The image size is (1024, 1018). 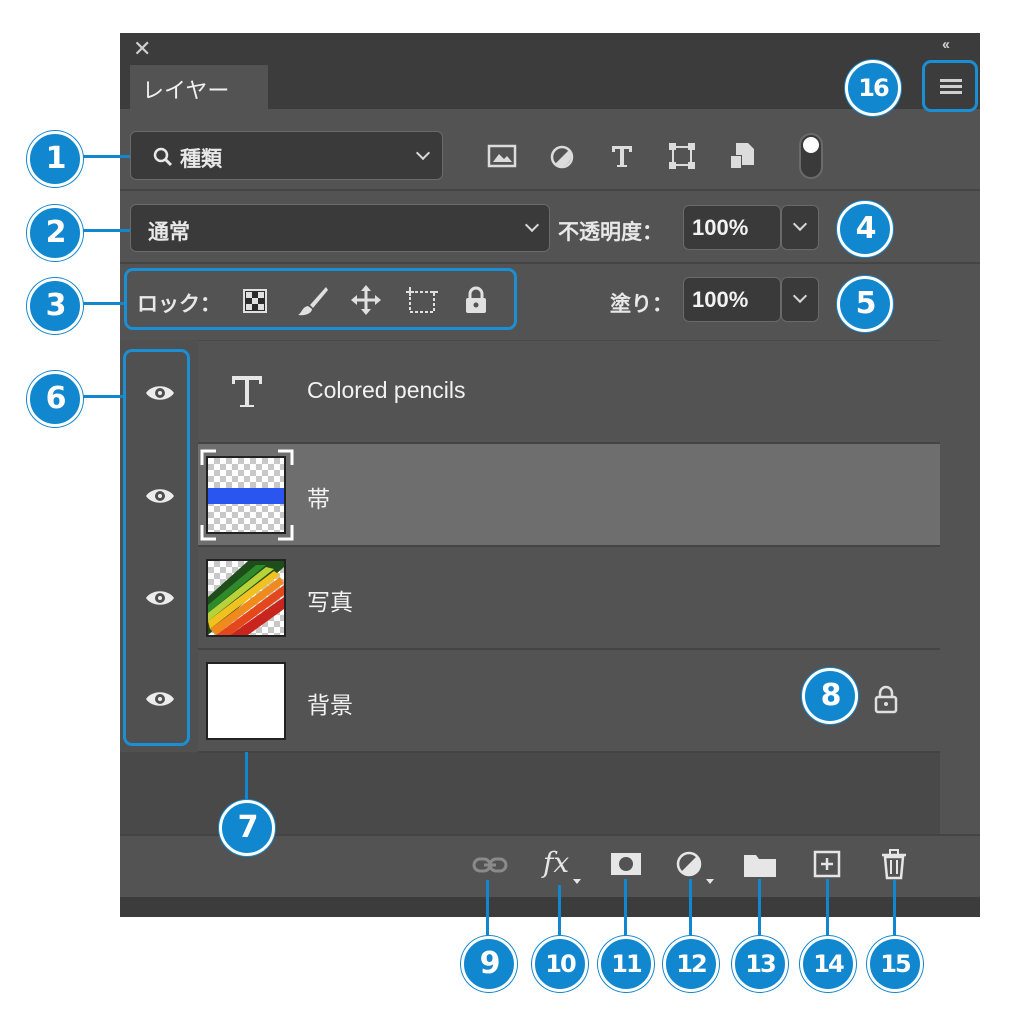 What do you see at coordinates (569, 495) in the screenshot?
I see `layer-row: 帯` at bounding box center [569, 495].